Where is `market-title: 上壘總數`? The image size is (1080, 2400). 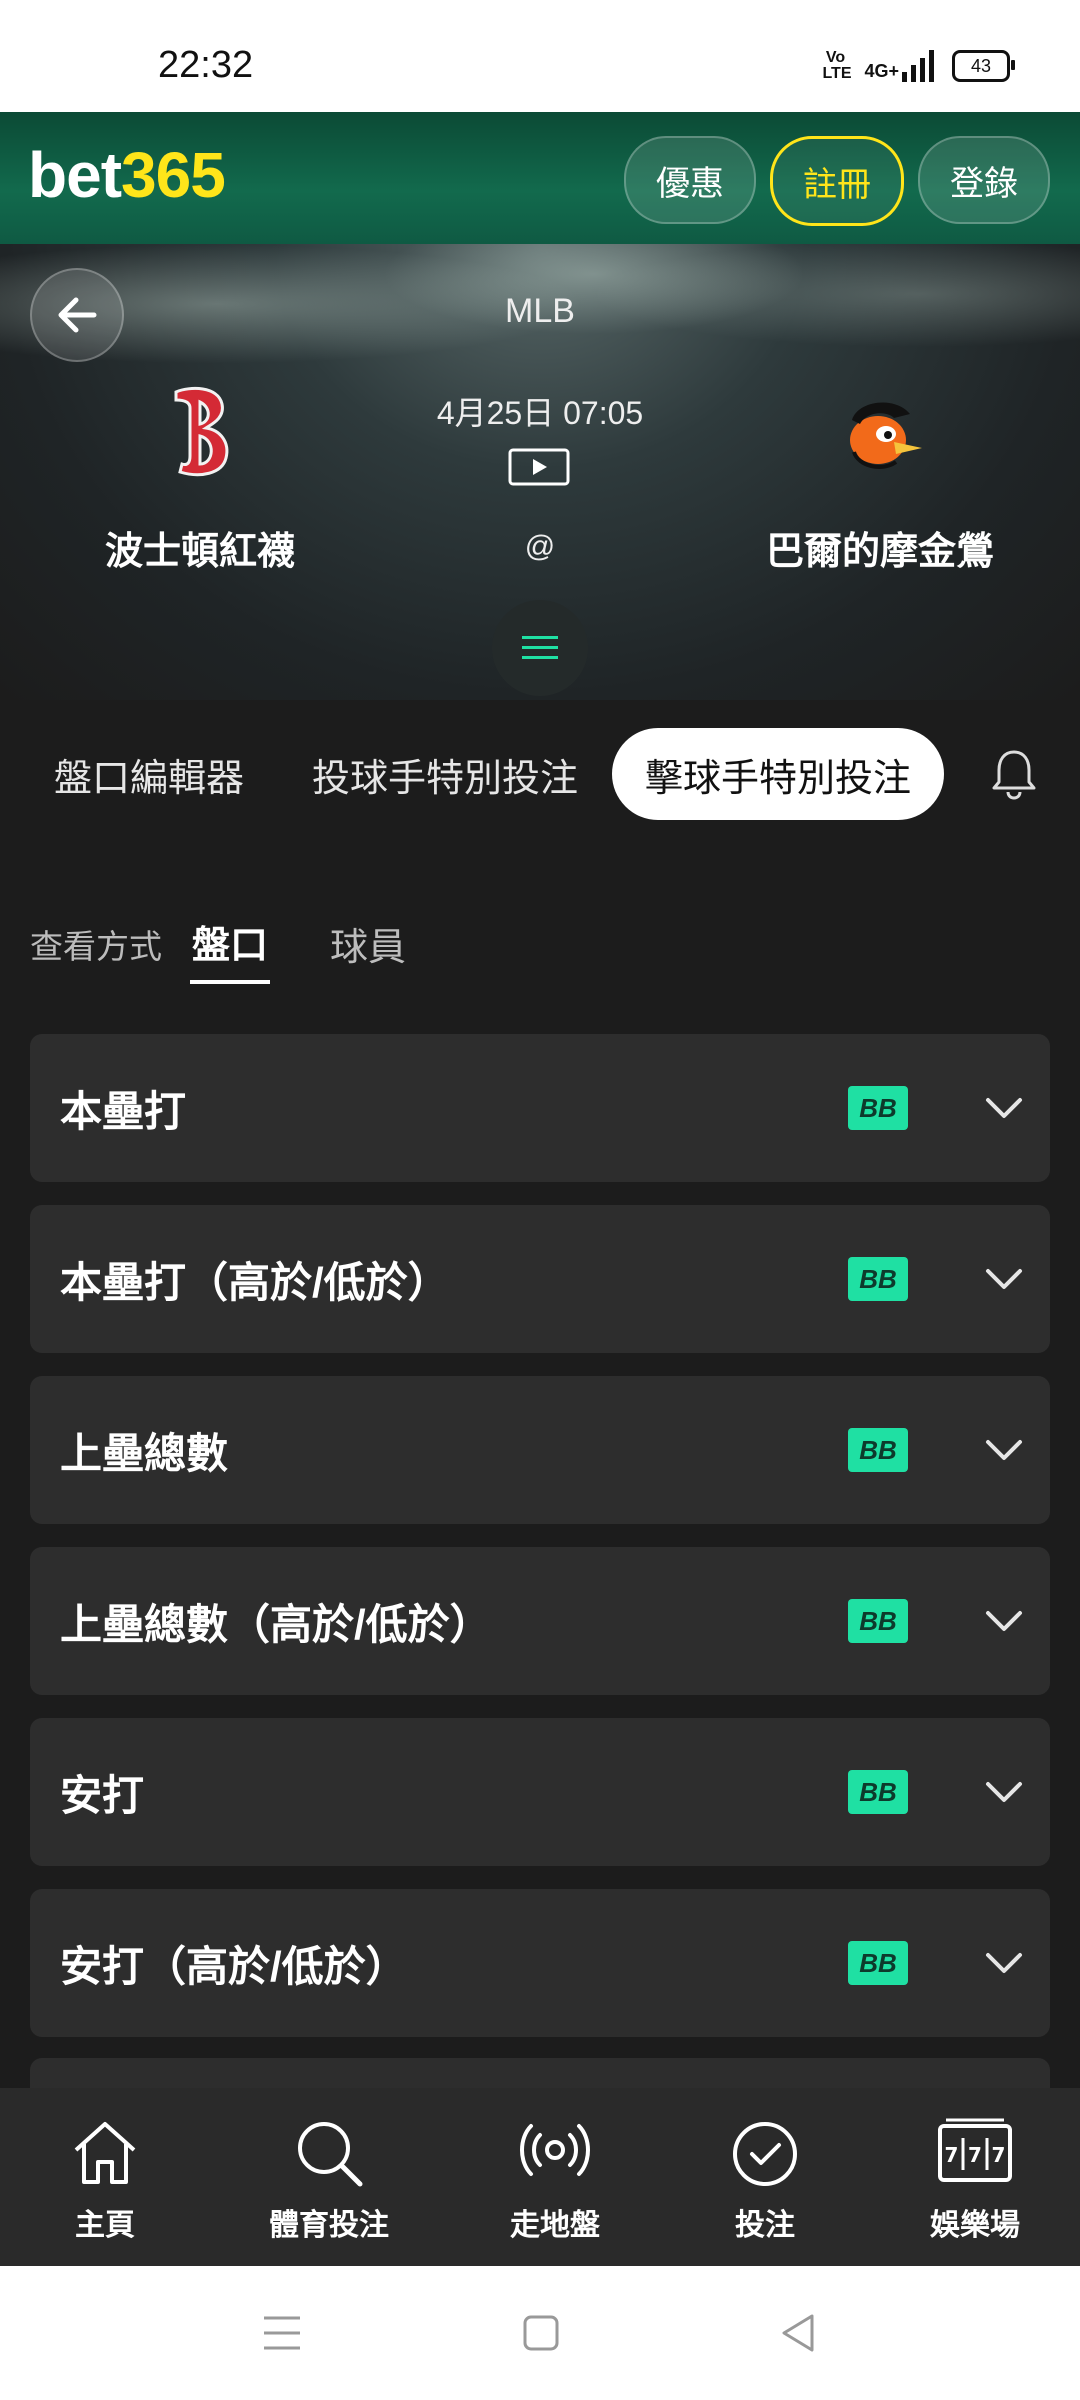
market-title: 上壘總數 is located at coordinates (144, 1453).